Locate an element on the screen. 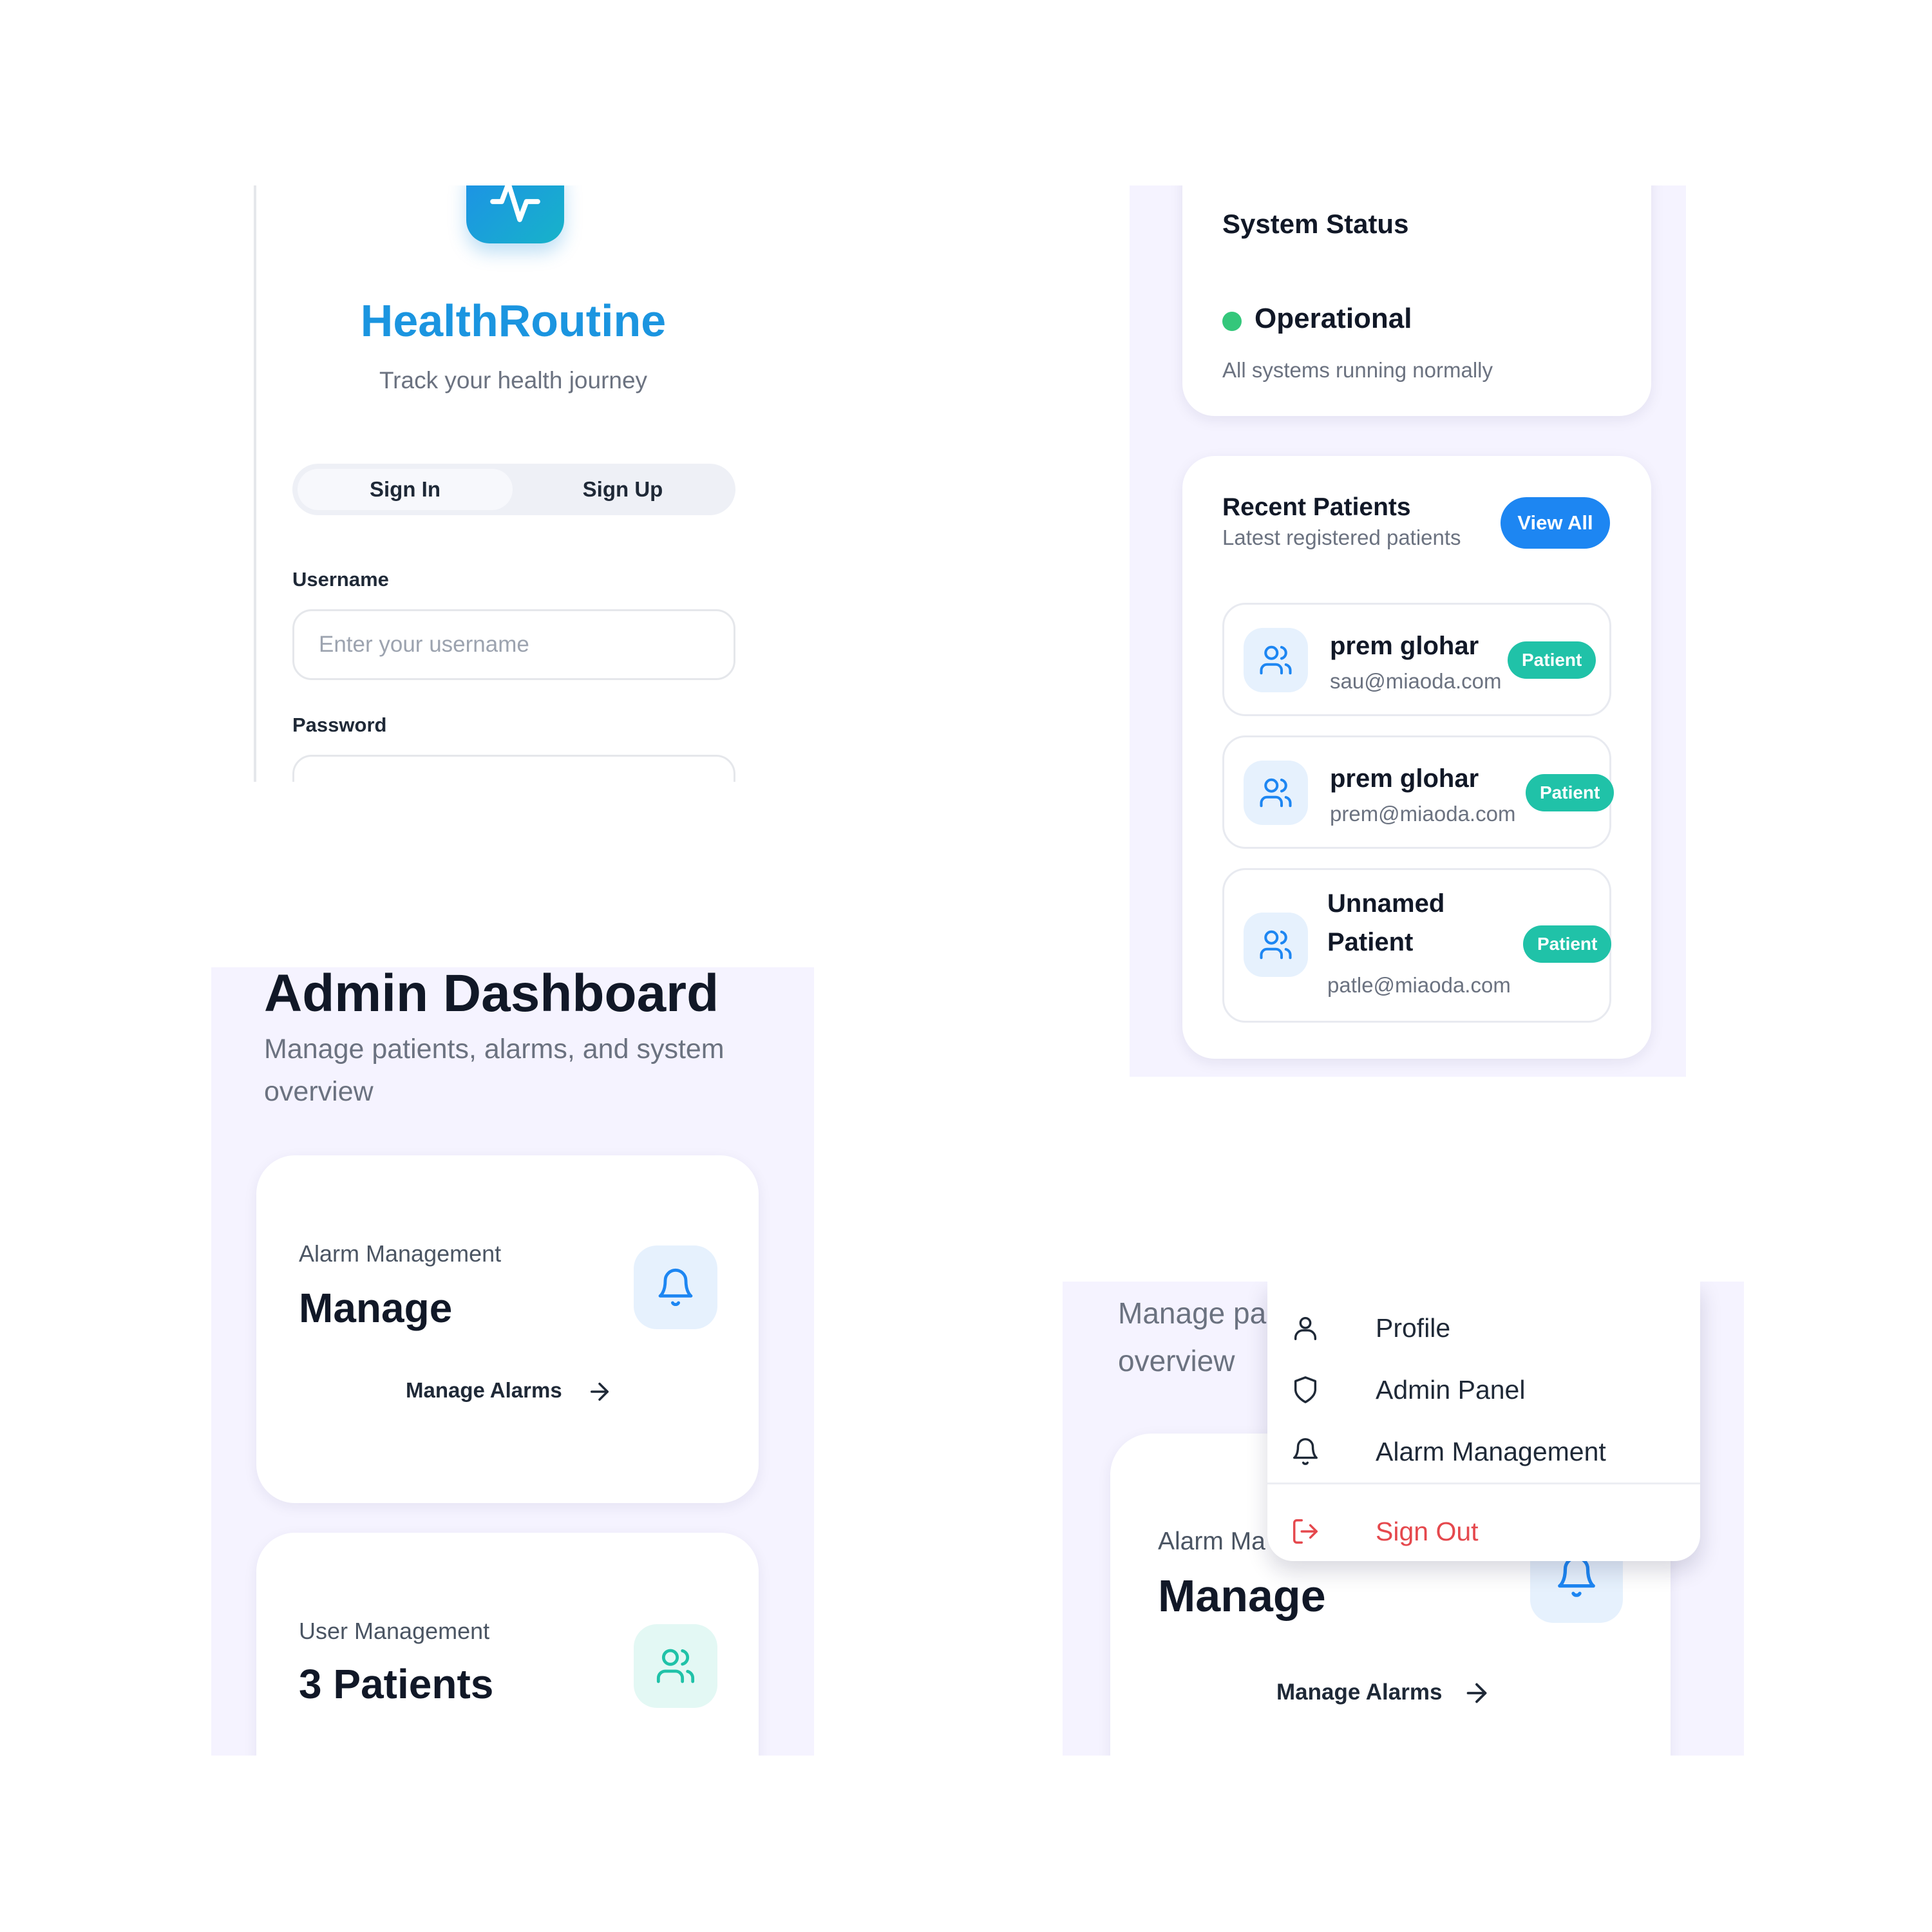  recent-patients-subtitle: Latest registered patients is located at coordinates (1341, 538).